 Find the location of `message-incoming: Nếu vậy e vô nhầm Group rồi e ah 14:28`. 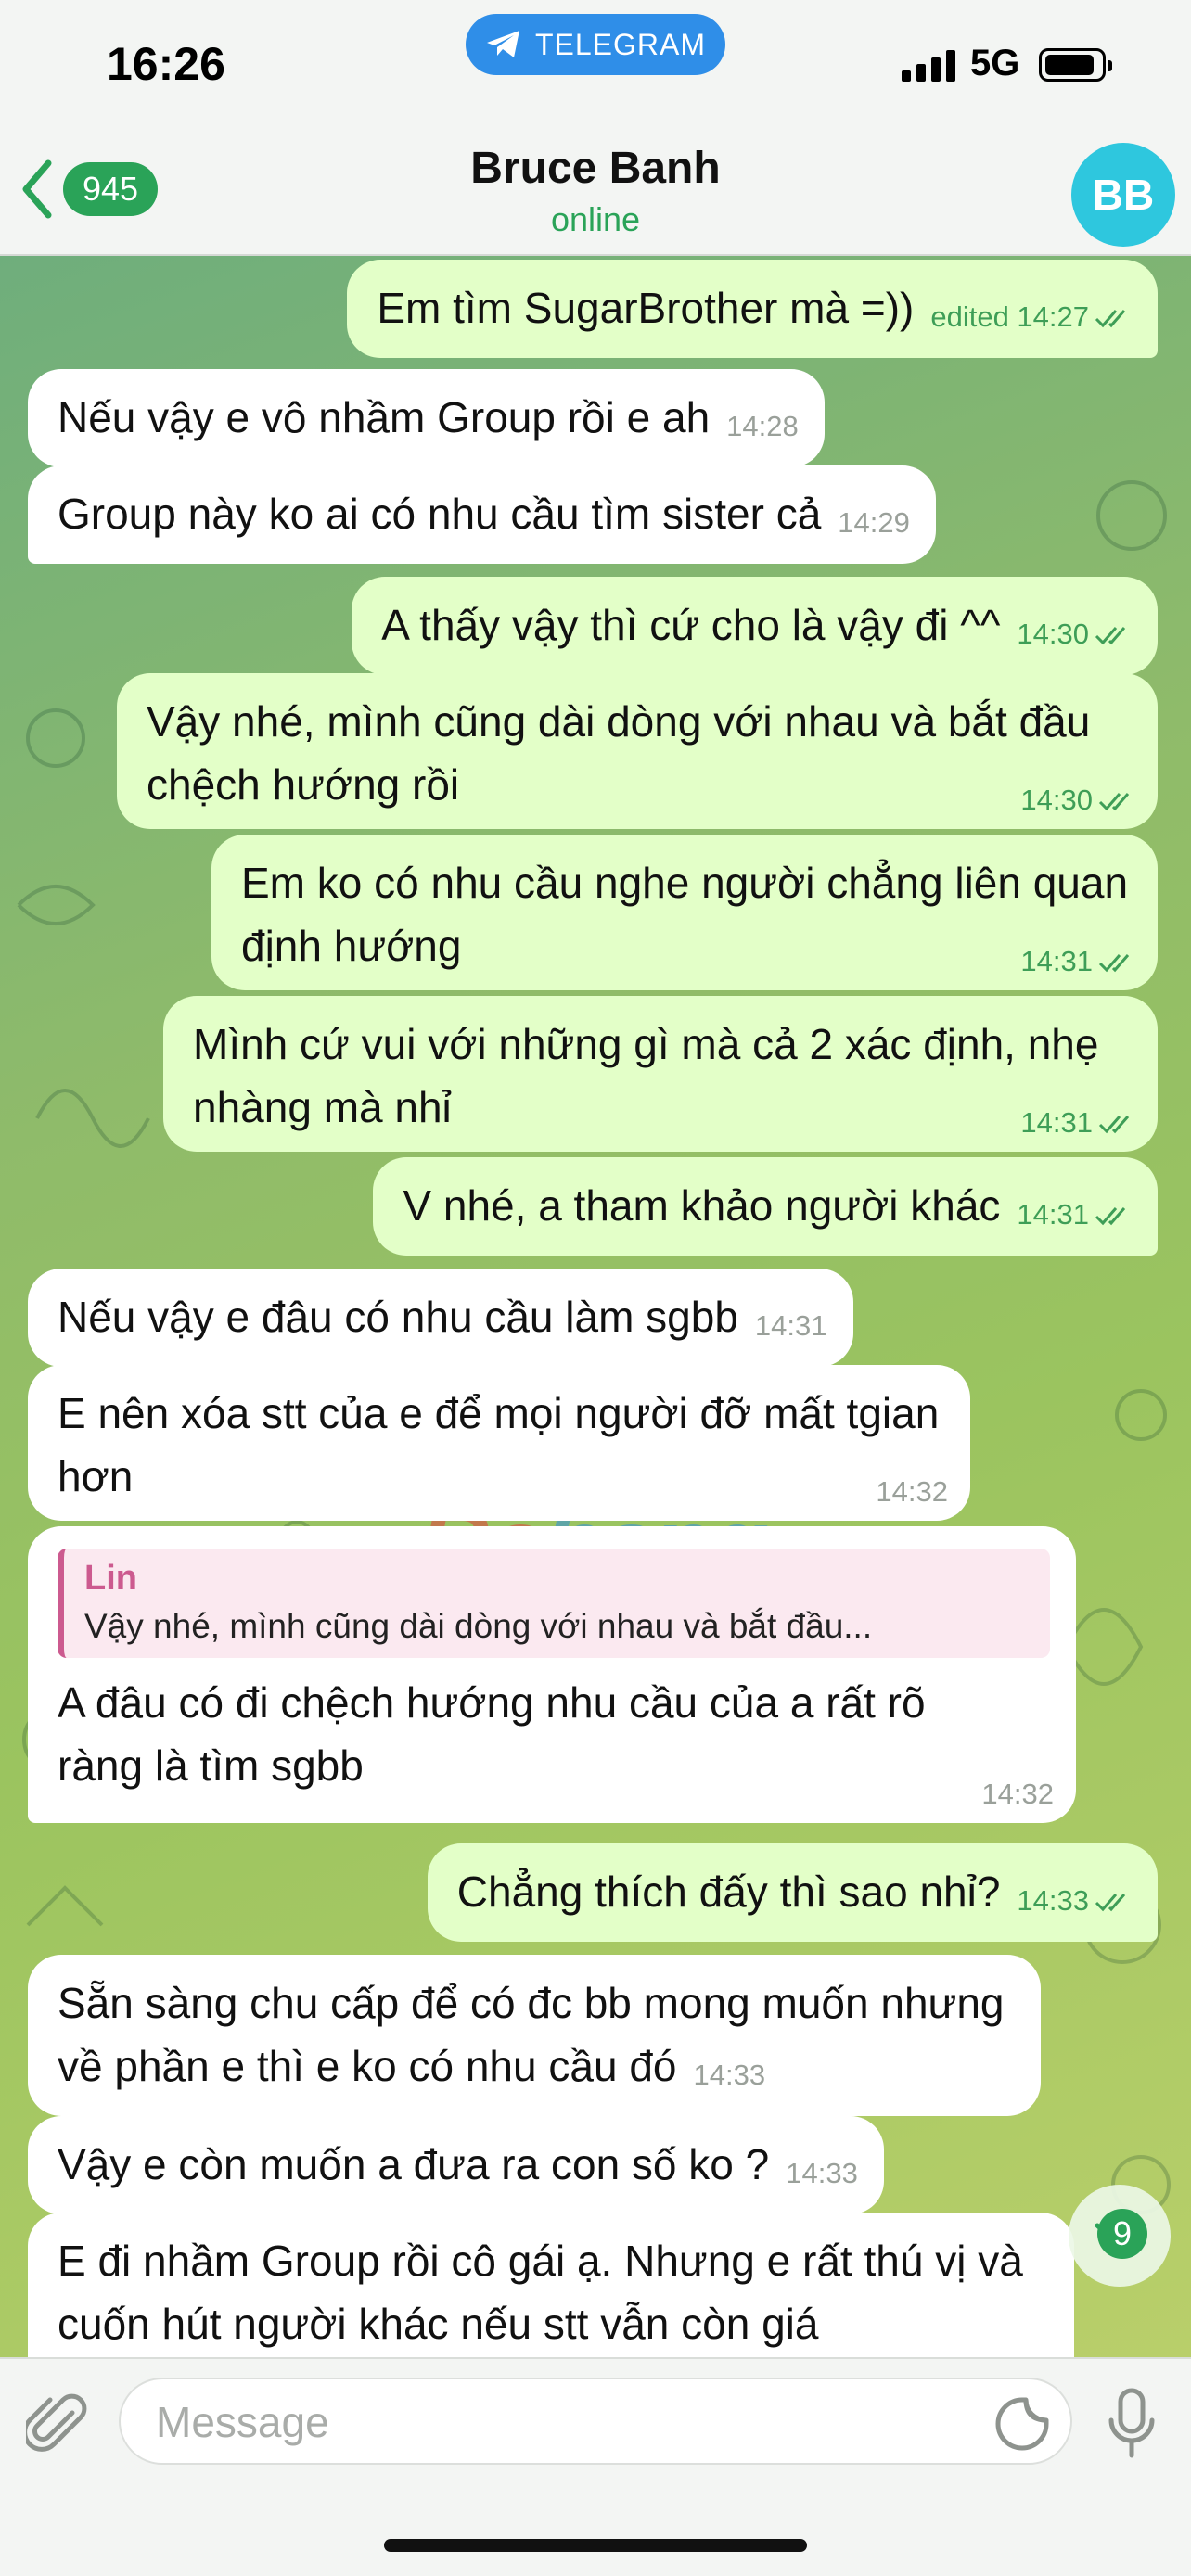

message-incoming: Nếu vậy e vô nhầm Group rồi e ah 14:28 is located at coordinates (426, 418).